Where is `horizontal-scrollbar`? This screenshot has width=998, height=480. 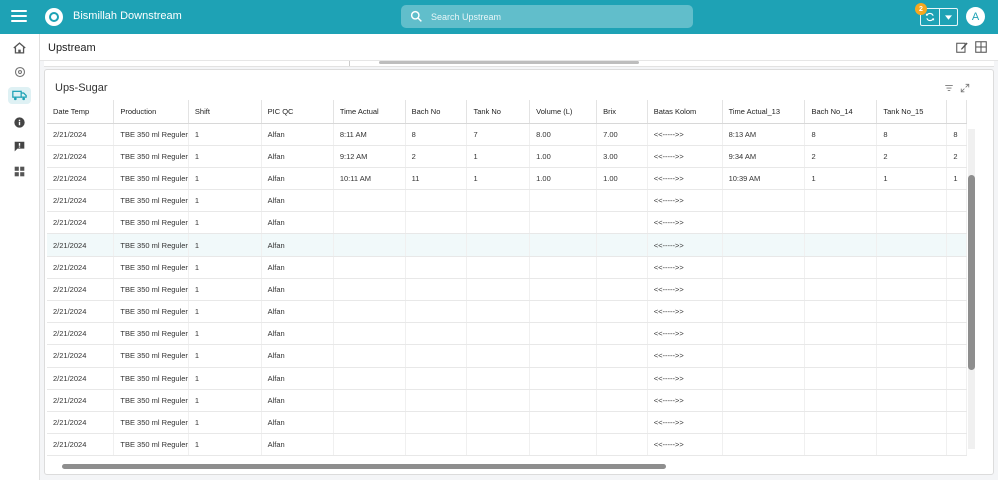
horizontal-scrollbar is located at coordinates (507, 466).